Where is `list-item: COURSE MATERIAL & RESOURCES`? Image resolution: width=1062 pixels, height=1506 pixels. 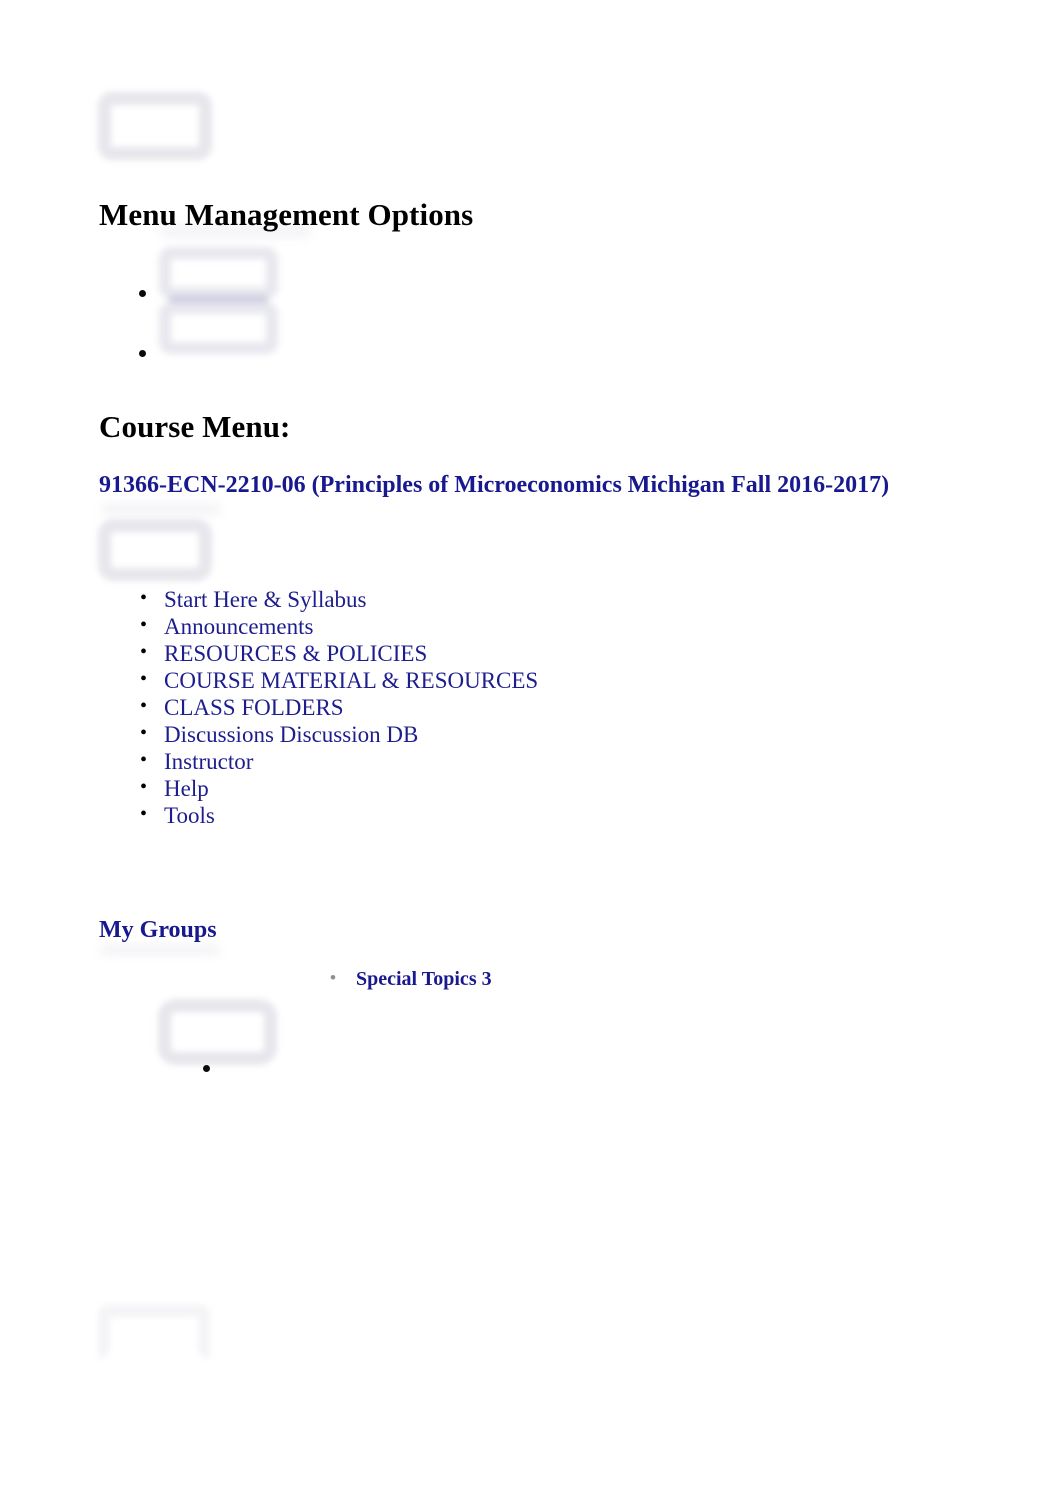 list-item: COURSE MATERIAL & RESOURCES is located at coordinates (339, 680).